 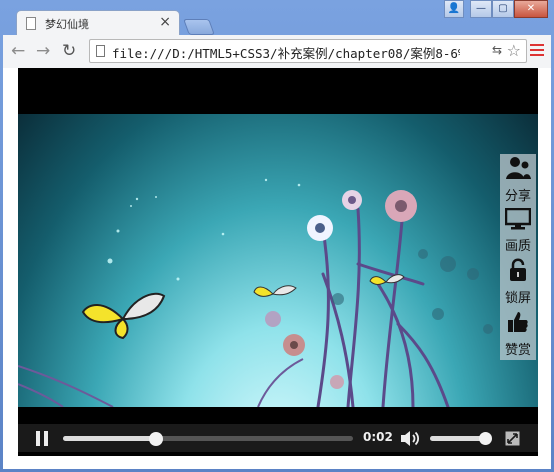 What do you see at coordinates (518, 168) in the screenshot?
I see `share-users-icon` at bounding box center [518, 168].